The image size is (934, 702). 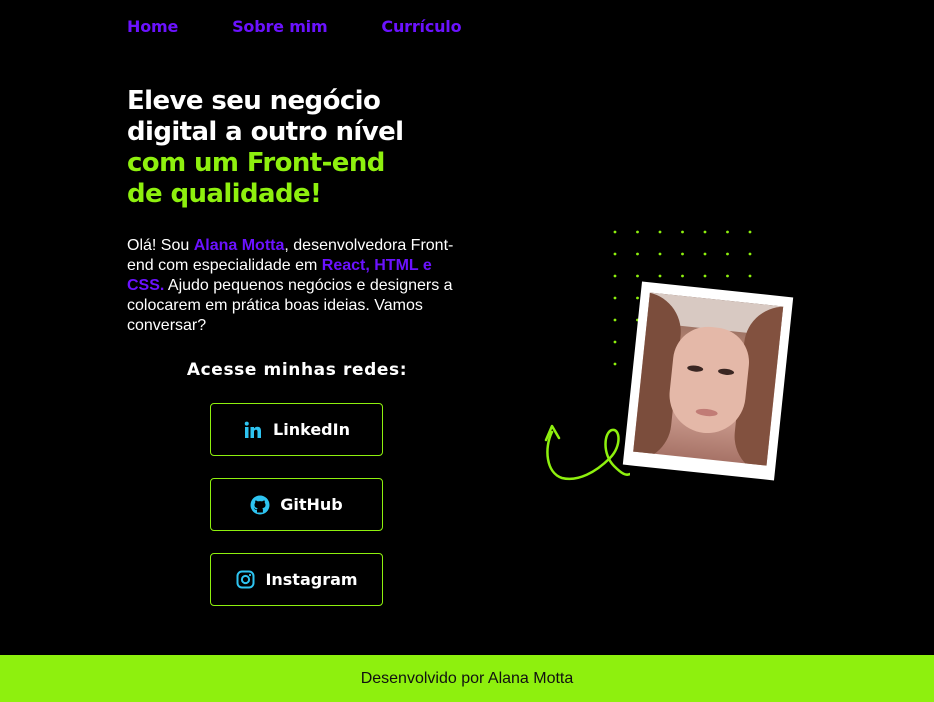 What do you see at coordinates (253, 430) in the screenshot?
I see `linkedin-icon` at bounding box center [253, 430].